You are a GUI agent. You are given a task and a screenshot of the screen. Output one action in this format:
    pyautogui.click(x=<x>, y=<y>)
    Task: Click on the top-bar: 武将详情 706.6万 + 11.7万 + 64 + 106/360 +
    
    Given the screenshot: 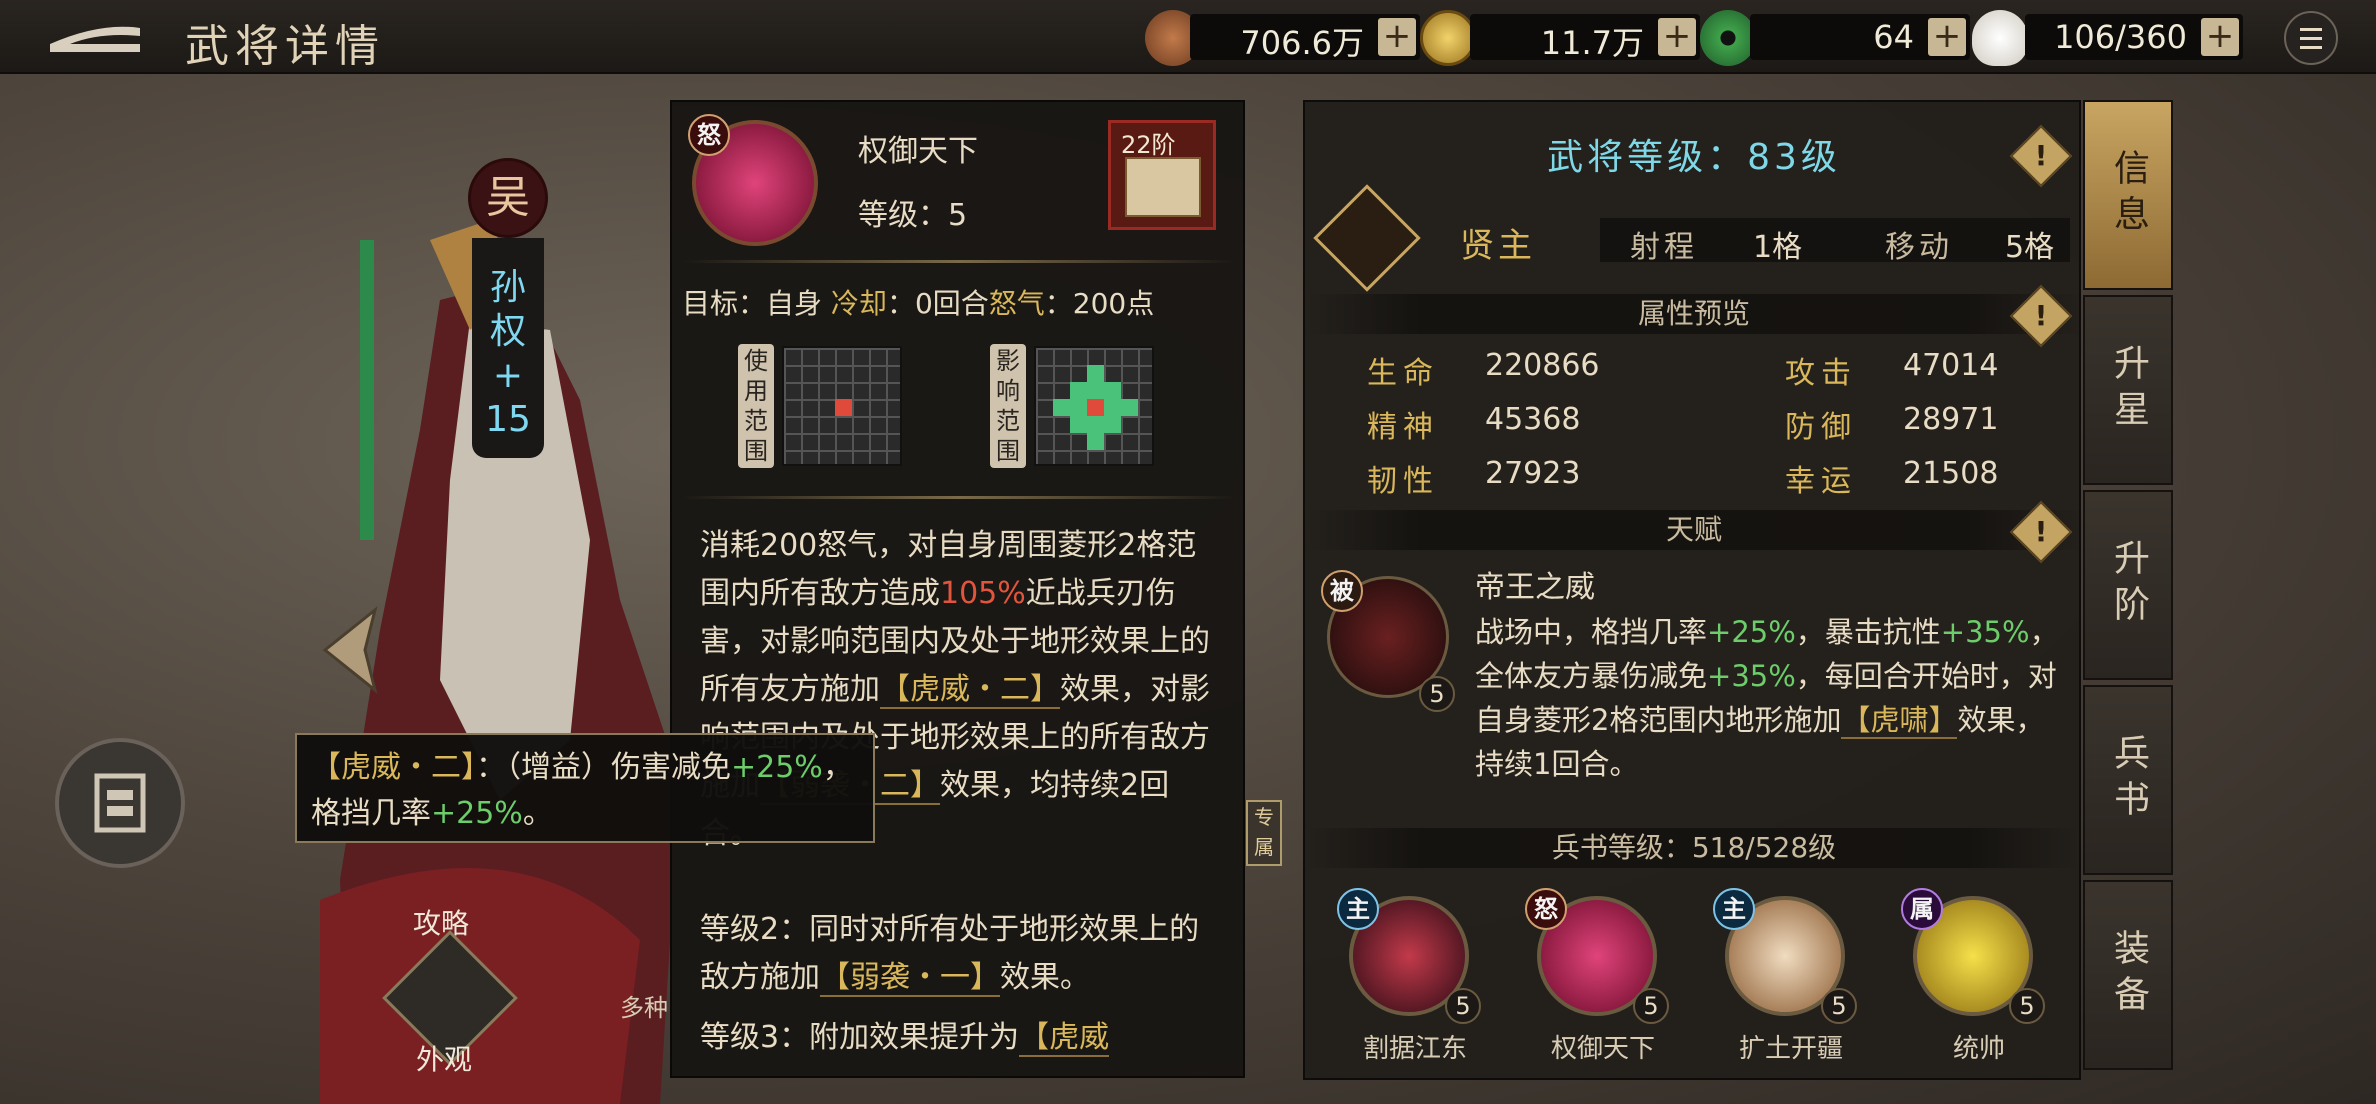 What is the action you would take?
    pyautogui.click(x=1188, y=37)
    